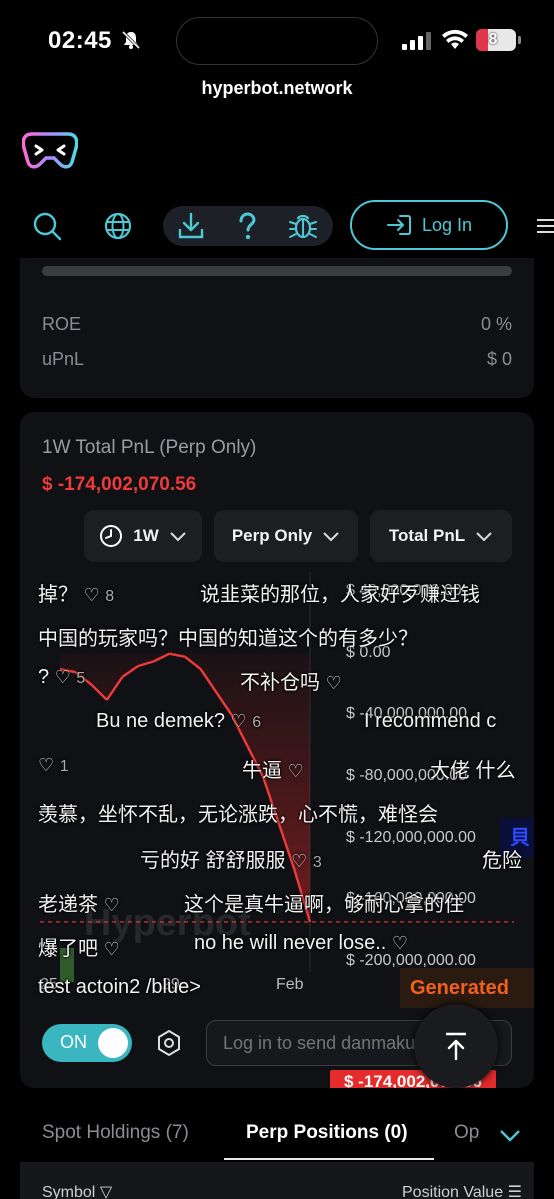 Image resolution: width=554 pixels, height=1199 pixels. Describe the element at coordinates (447, 224) in the screenshot. I see `login-label: Log In` at that location.